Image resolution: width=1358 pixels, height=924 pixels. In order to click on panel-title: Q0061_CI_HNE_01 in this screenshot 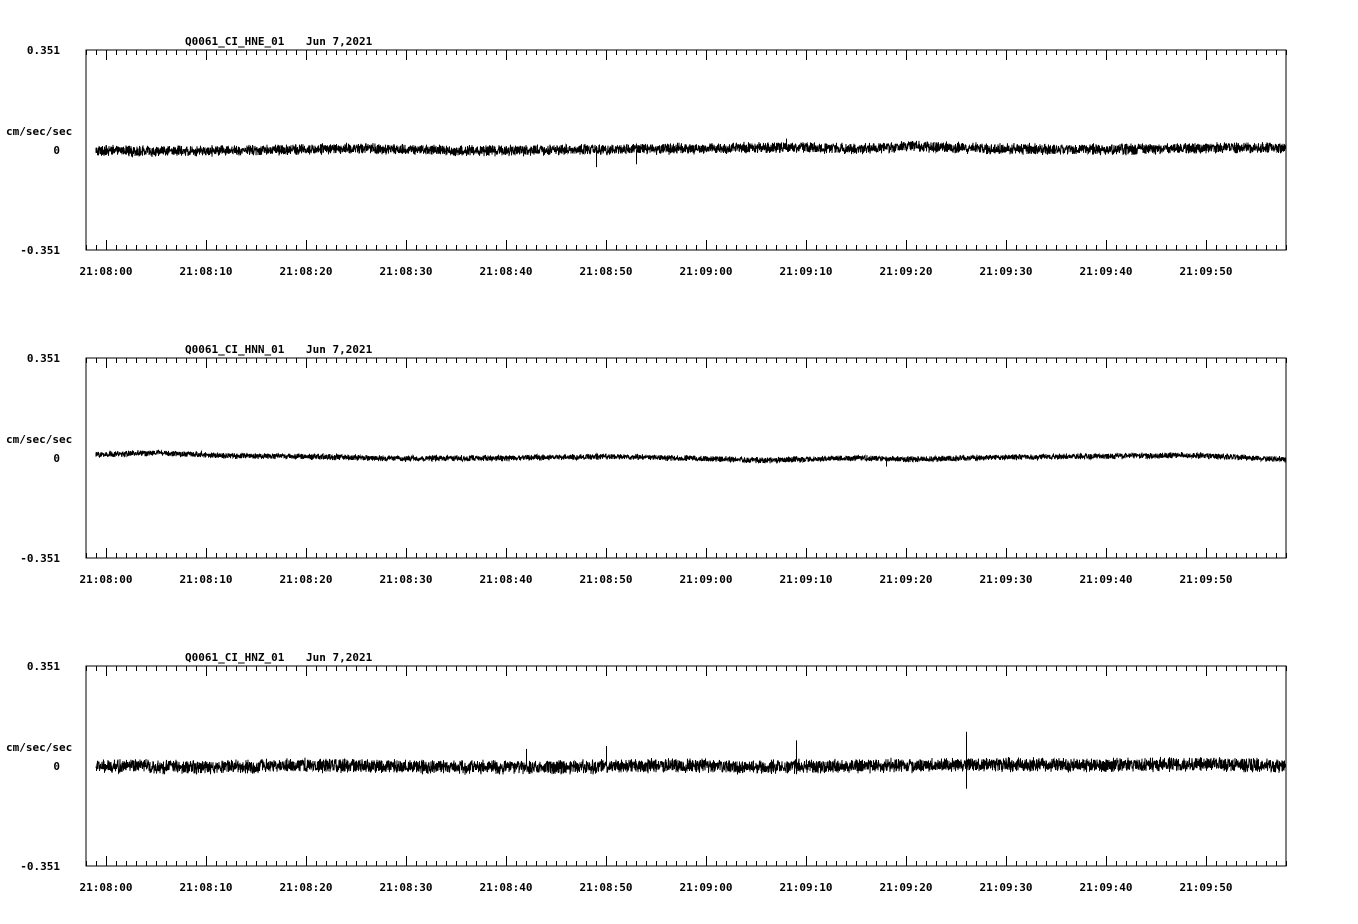, I will do `click(235, 41)`.